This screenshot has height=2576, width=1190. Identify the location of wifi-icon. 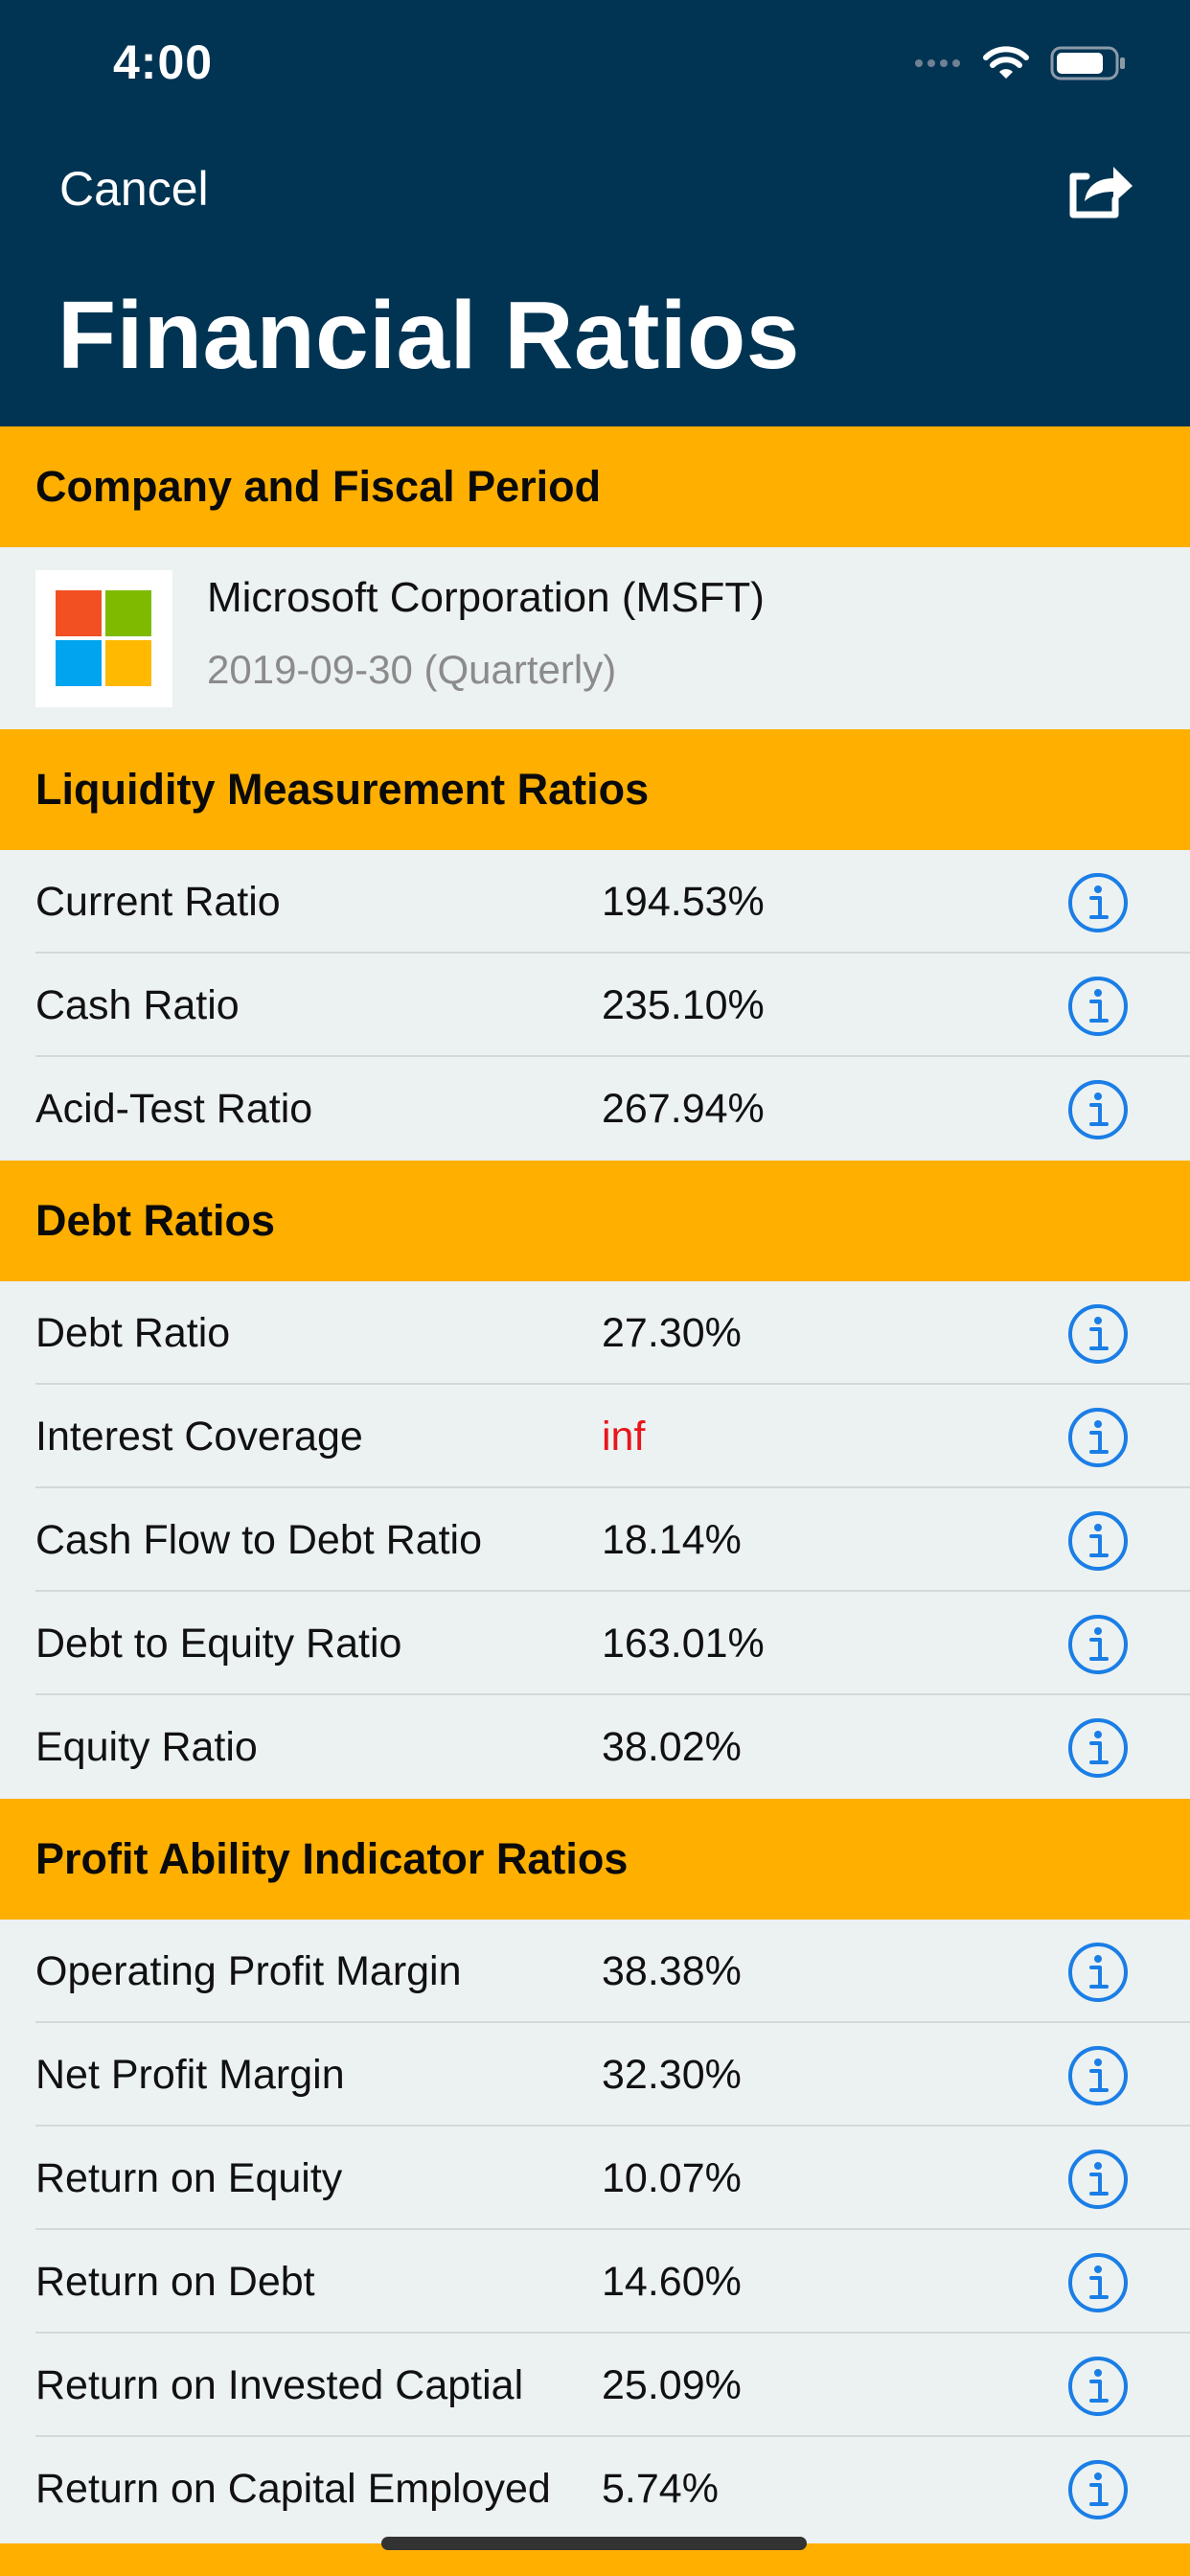
(1006, 63).